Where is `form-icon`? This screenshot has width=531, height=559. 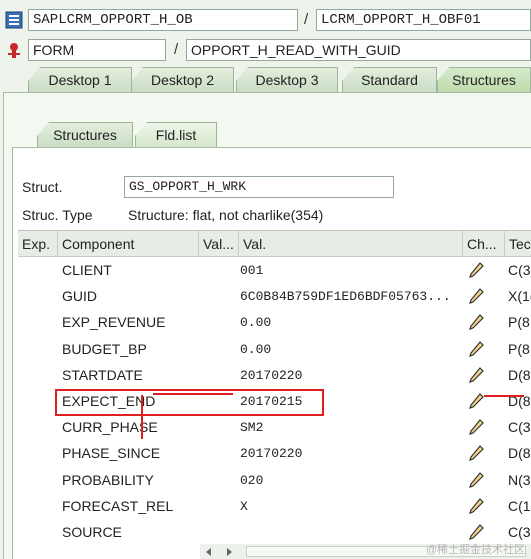
form-icon is located at coordinates (14, 50).